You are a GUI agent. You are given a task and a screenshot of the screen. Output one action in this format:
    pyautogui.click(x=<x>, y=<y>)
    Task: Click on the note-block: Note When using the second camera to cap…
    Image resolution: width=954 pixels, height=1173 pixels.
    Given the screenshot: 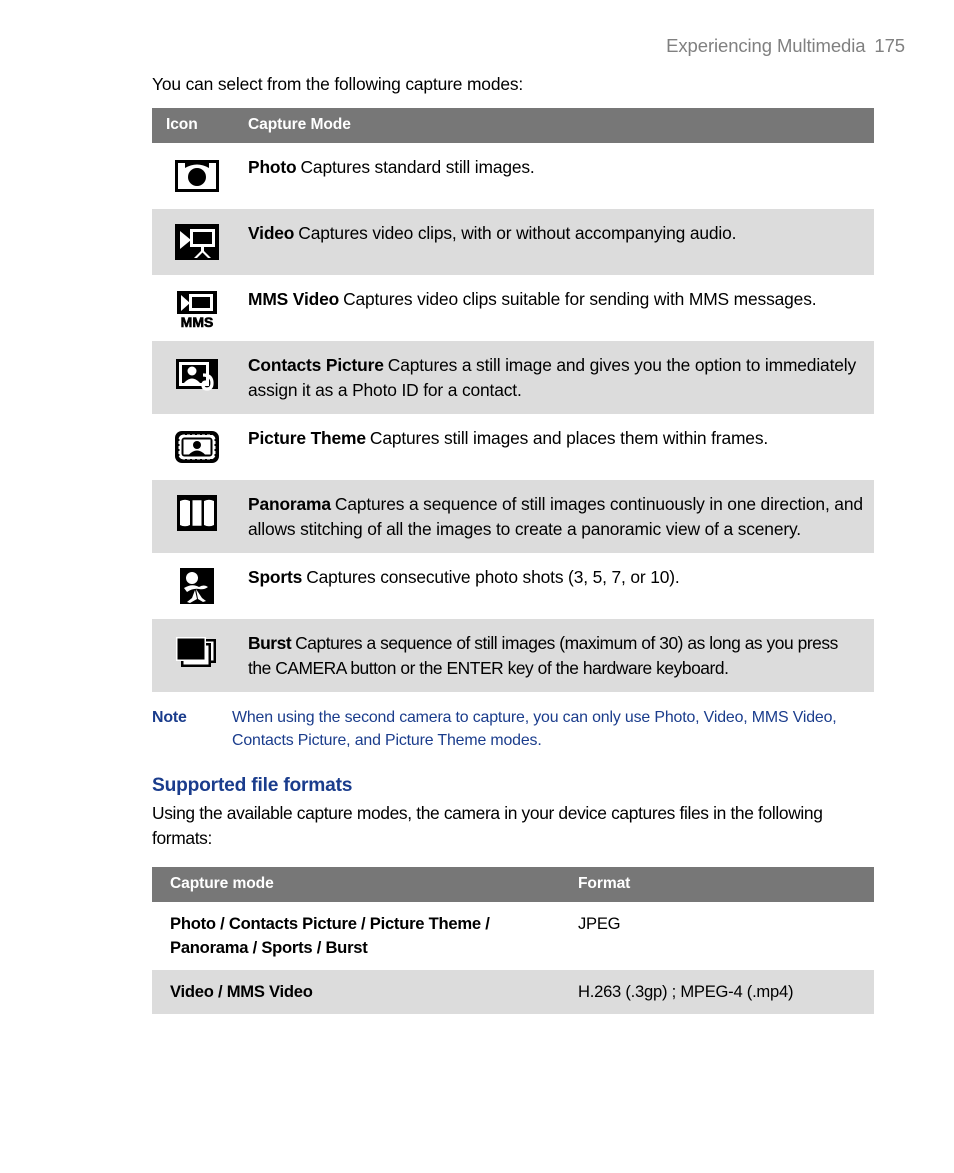 What is the action you would take?
    pyautogui.click(x=513, y=729)
    